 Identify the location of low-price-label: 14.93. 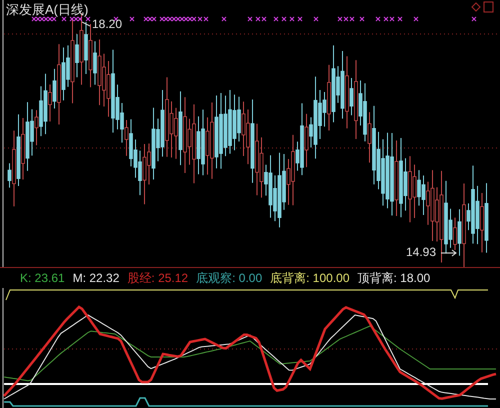
(421, 252).